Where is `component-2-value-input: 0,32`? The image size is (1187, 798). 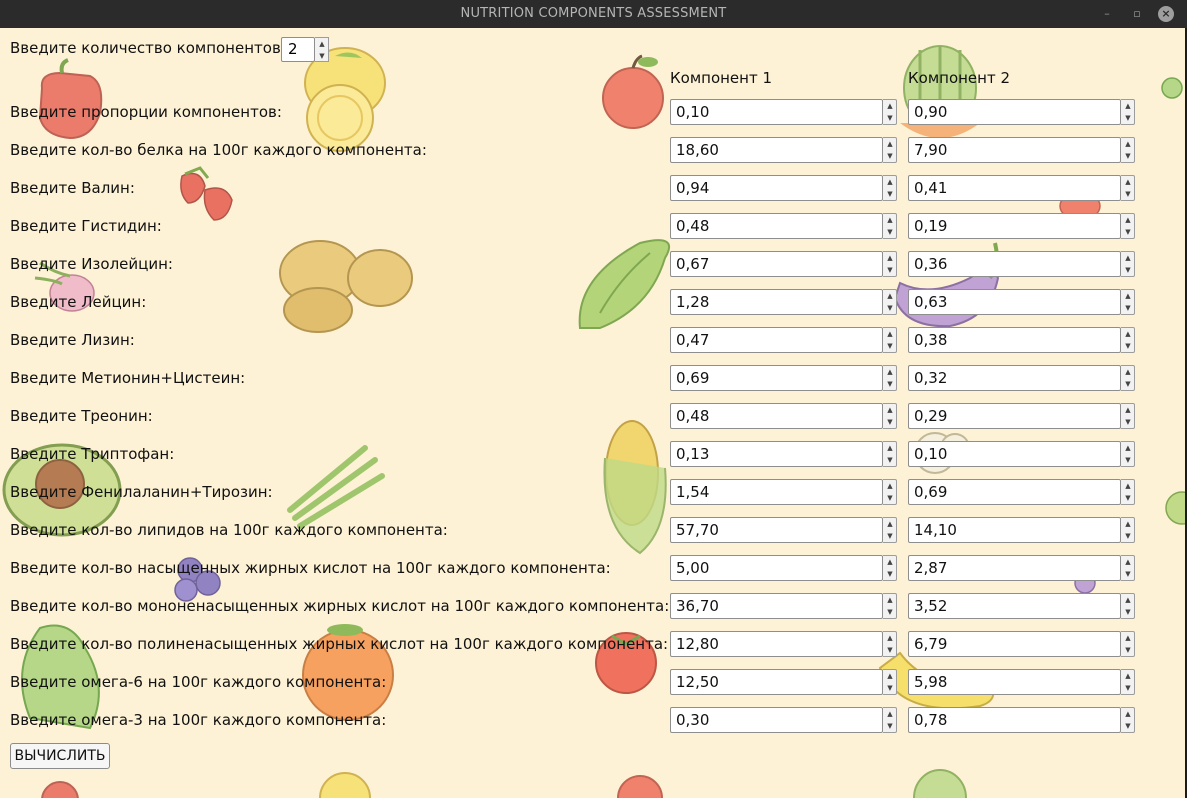
component-2-value-input: 0,32 is located at coordinates (1014, 378).